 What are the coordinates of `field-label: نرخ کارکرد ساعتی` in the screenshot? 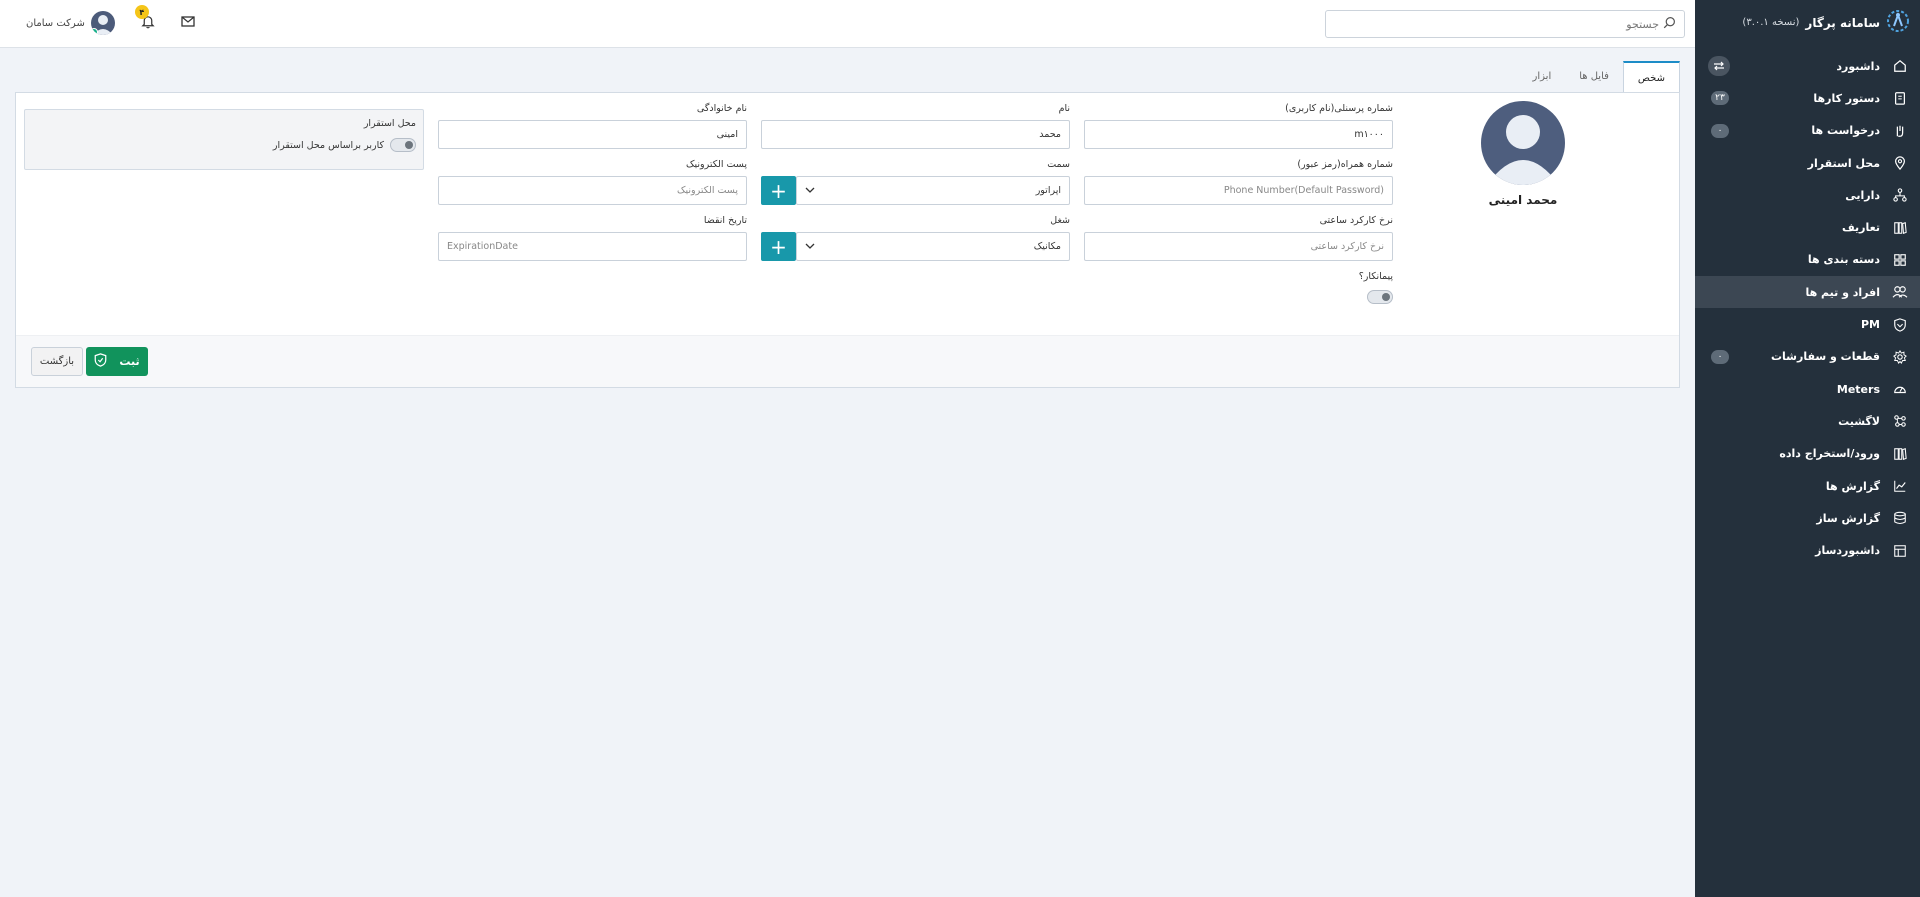 It's located at (1356, 220).